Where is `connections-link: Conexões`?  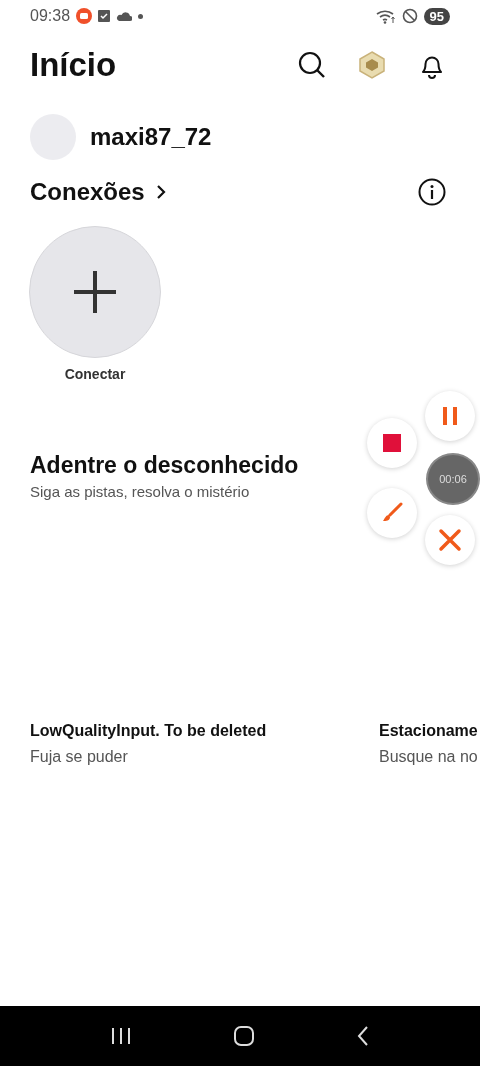 connections-link: Conexões is located at coordinates (87, 192).